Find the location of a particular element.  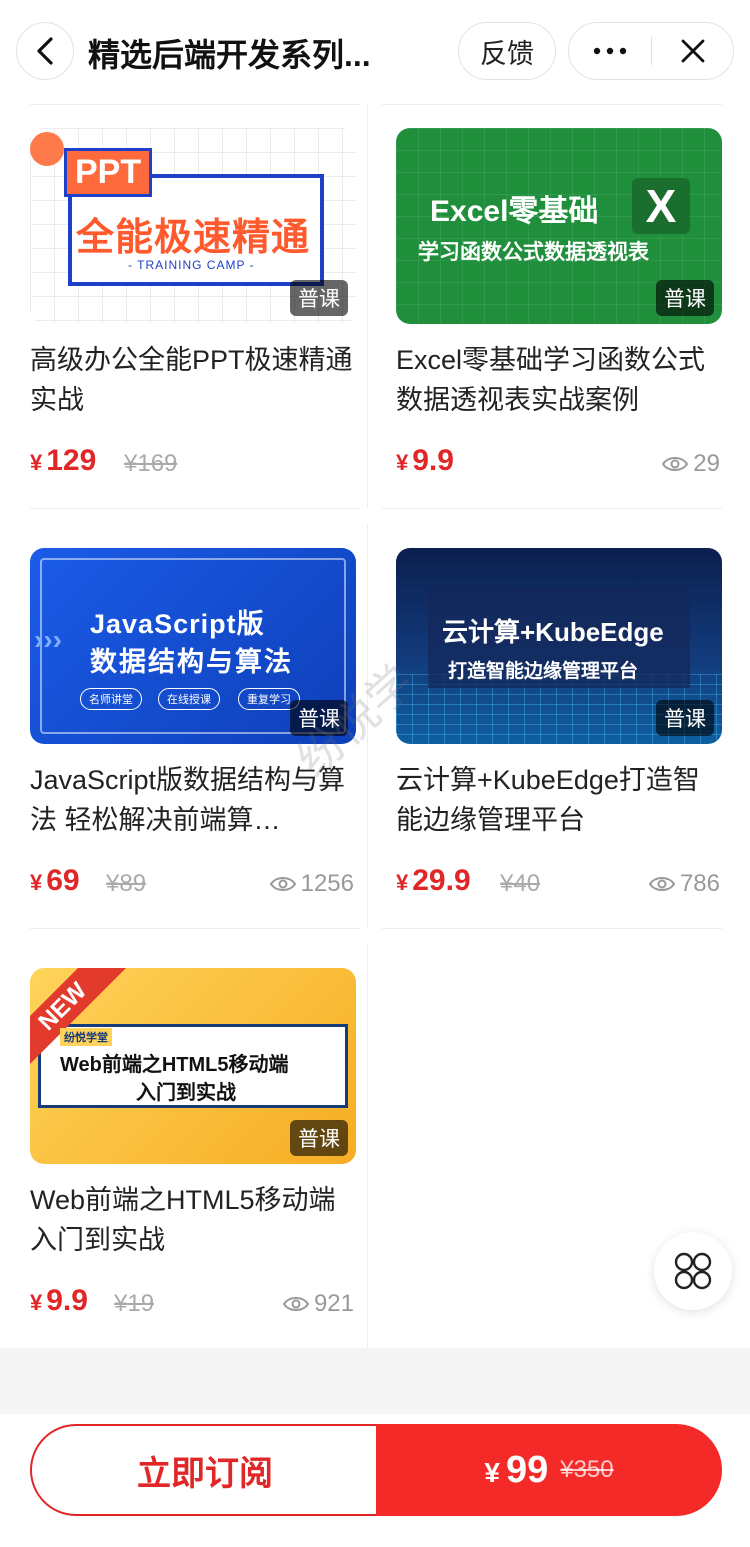

price-value: 29.9 is located at coordinates (441, 880).